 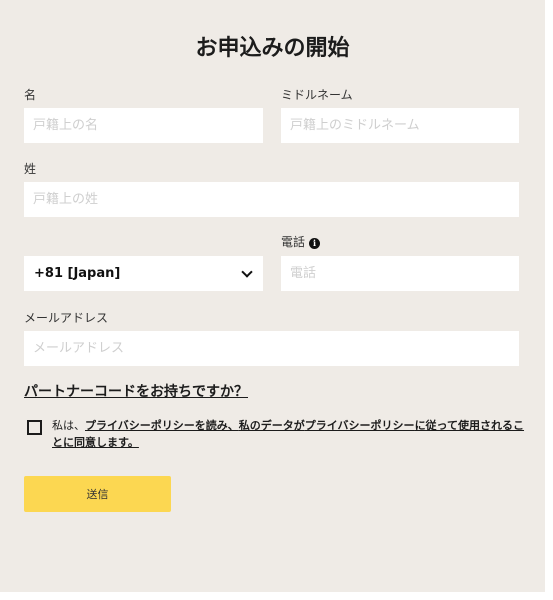 What do you see at coordinates (30, 169) in the screenshot?
I see `last-name-label: 姓` at bounding box center [30, 169].